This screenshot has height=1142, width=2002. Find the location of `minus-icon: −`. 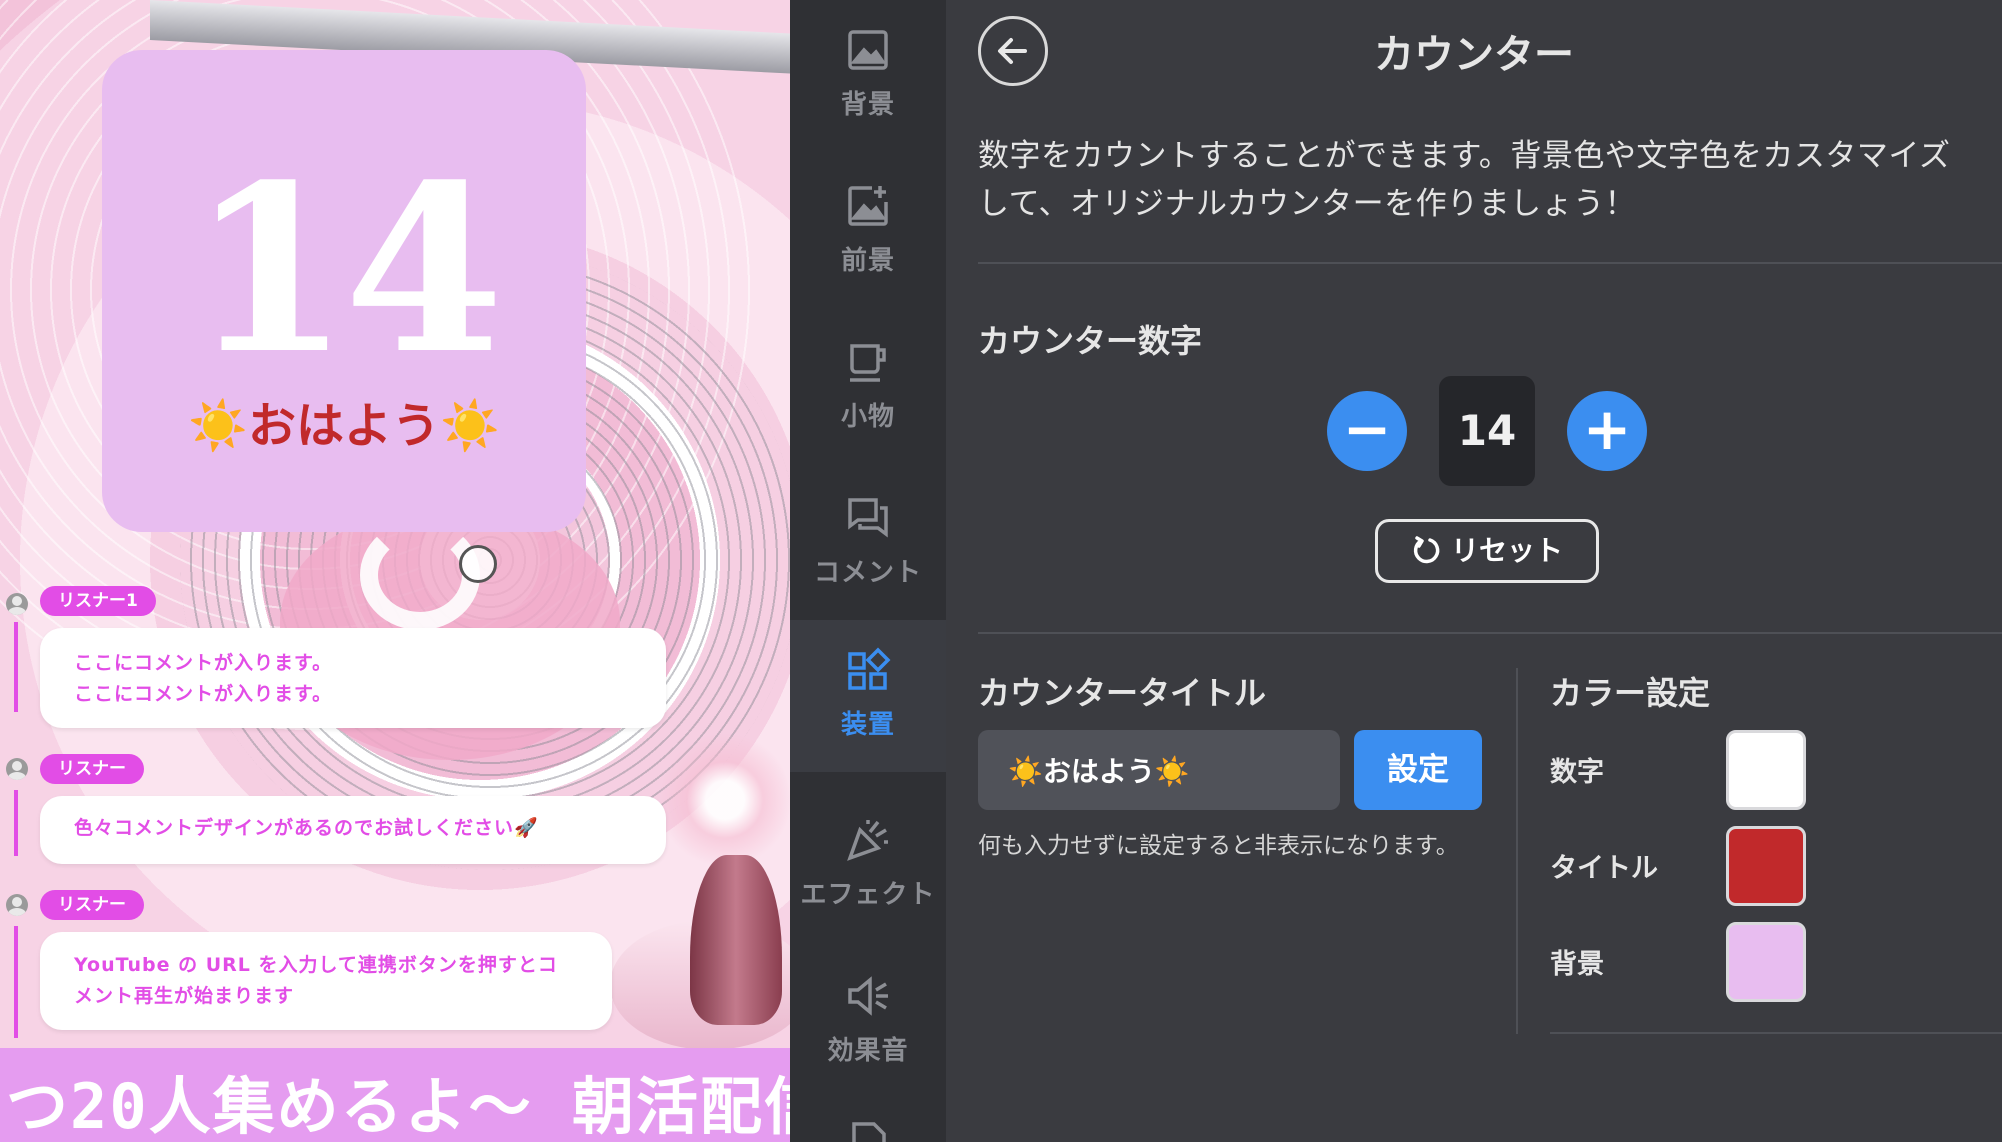

minus-icon: − is located at coordinates (1367, 429).